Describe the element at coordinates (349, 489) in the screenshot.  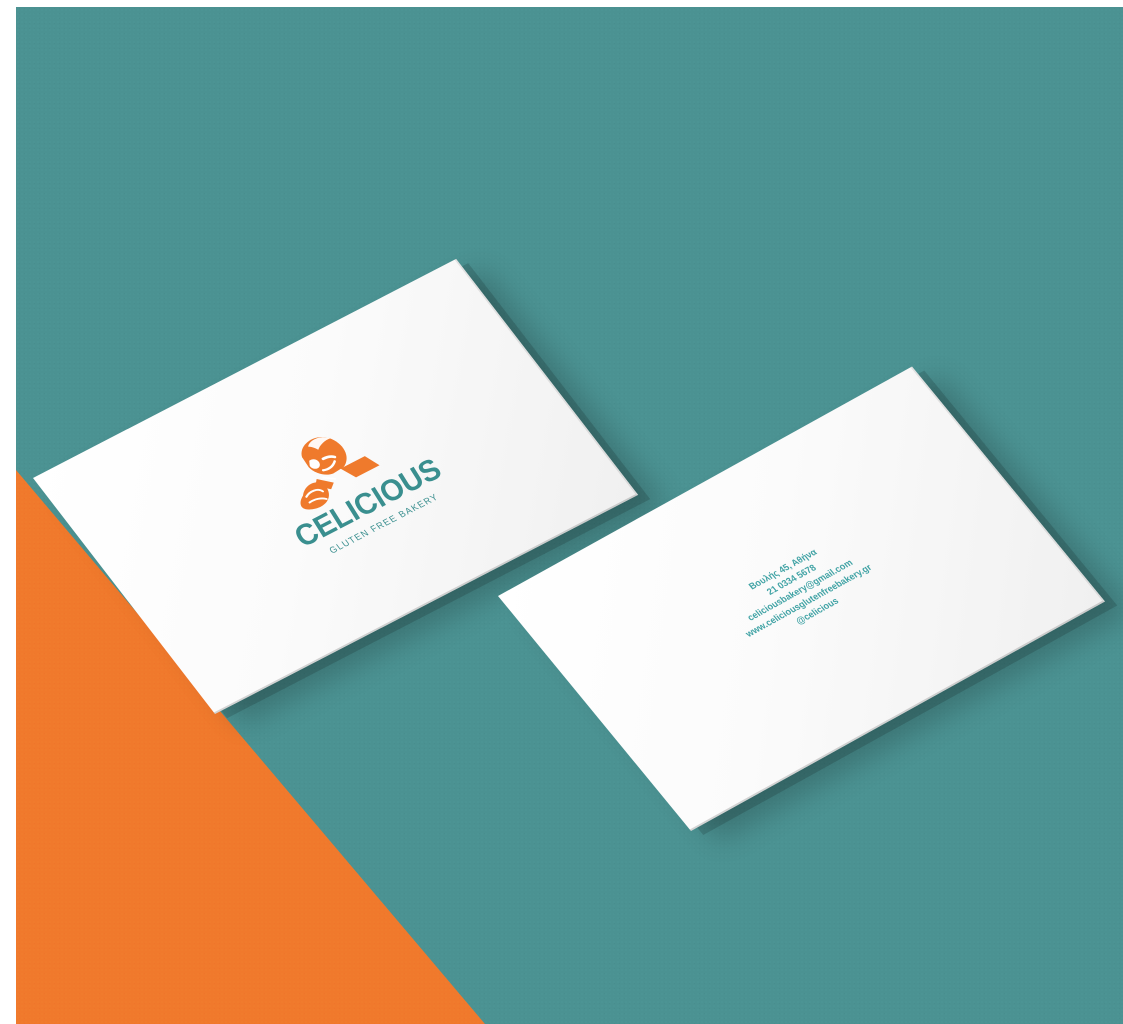
I see `celicious-logo: CELICIOUS GLUTEN FREE BAKERY` at that location.